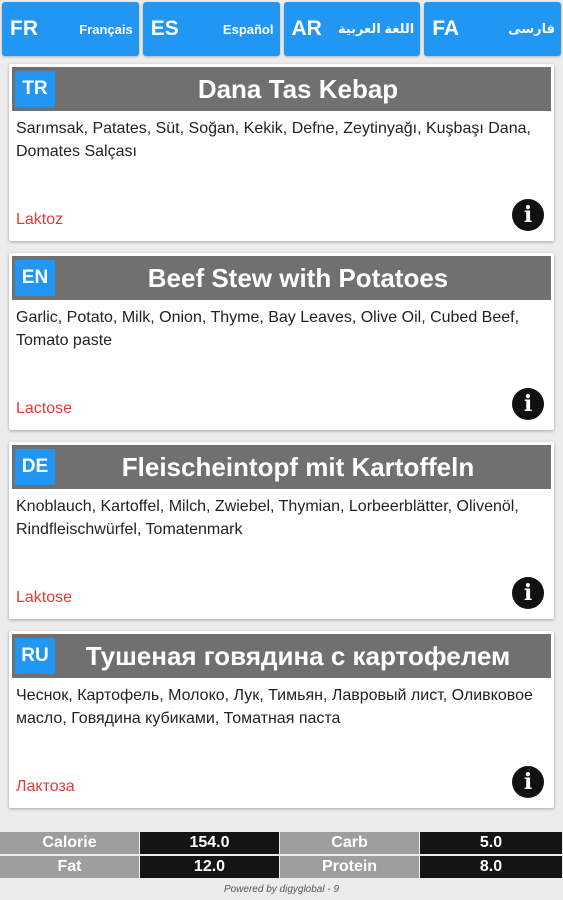 This screenshot has height=900, width=563. Describe the element at coordinates (248, 29) in the screenshot. I see `language-name: Español` at that location.